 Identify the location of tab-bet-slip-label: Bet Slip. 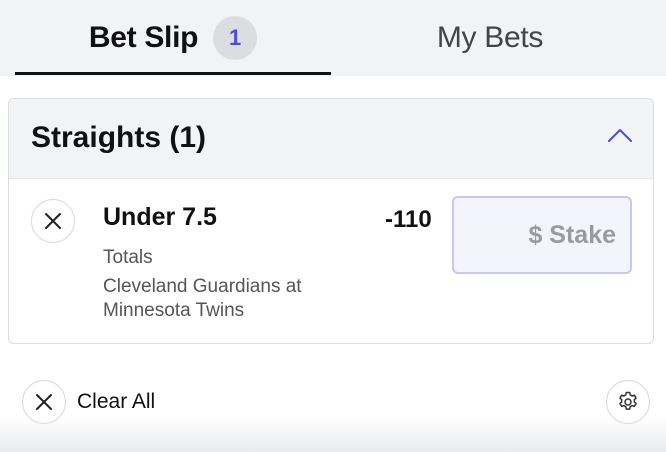
(143, 37).